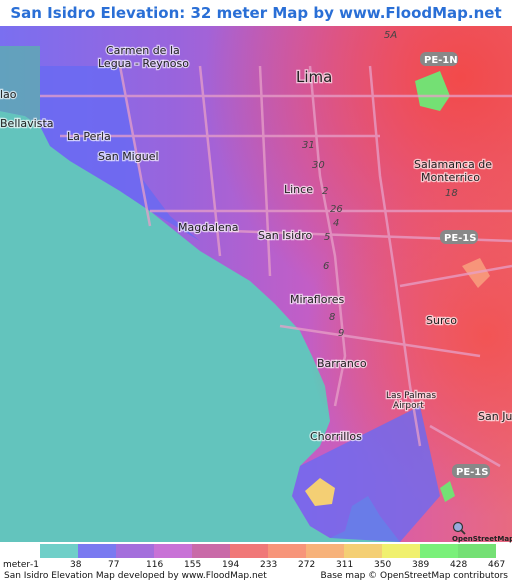 This screenshot has height=582, width=512. What do you see at coordinates (390, 35) in the screenshot?
I see `road-number-5a: 5A` at bounding box center [390, 35].